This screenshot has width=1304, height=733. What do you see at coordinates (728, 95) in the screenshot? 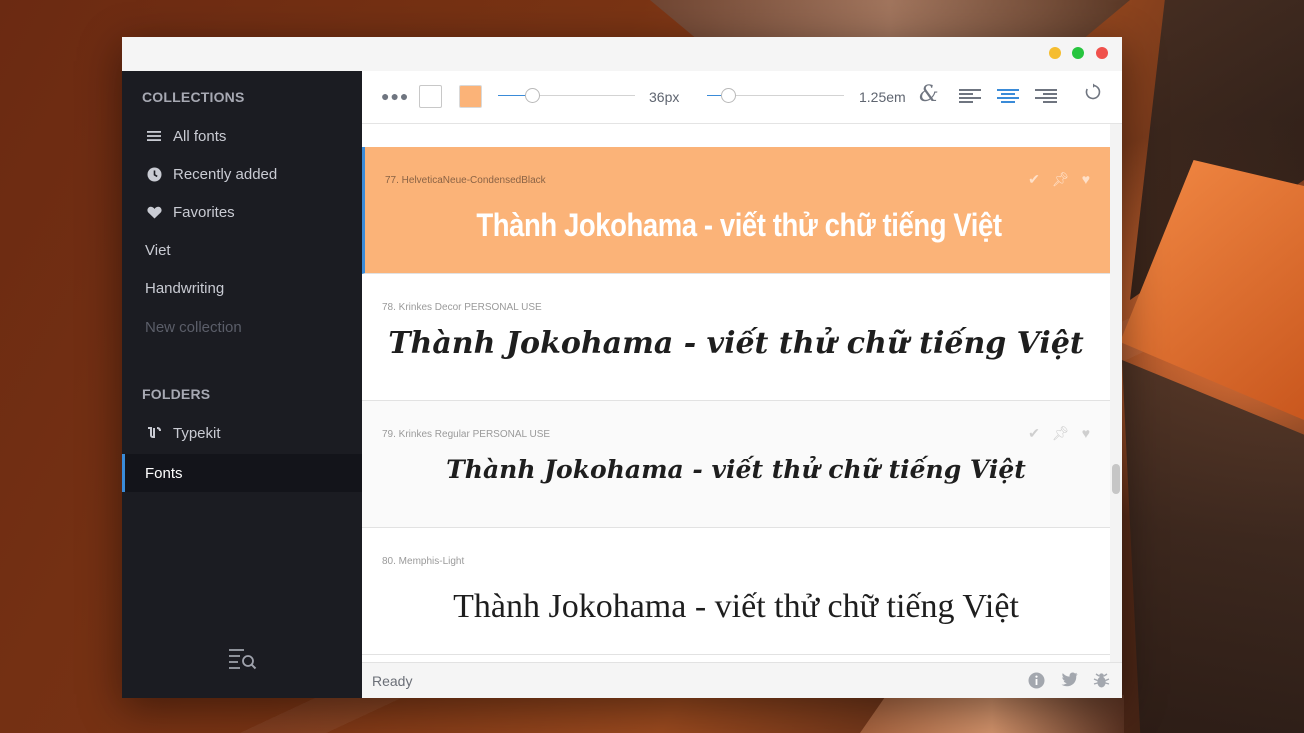
I see `line-height-slider-knob` at bounding box center [728, 95].